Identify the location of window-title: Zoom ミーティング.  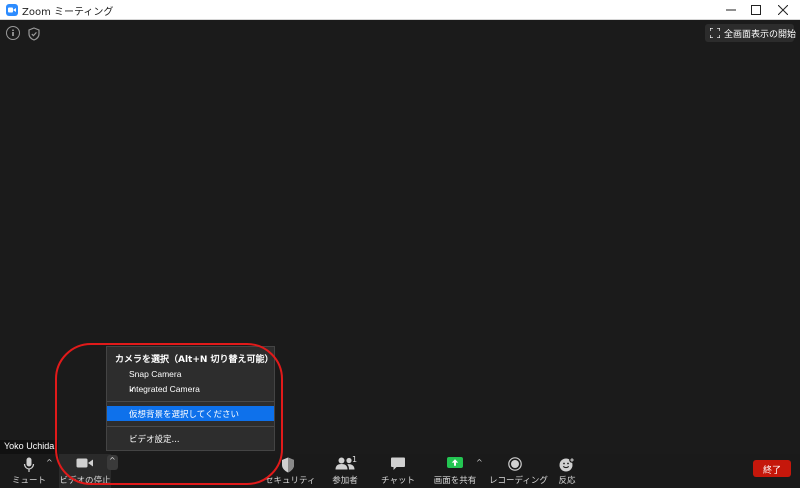
(68, 12).